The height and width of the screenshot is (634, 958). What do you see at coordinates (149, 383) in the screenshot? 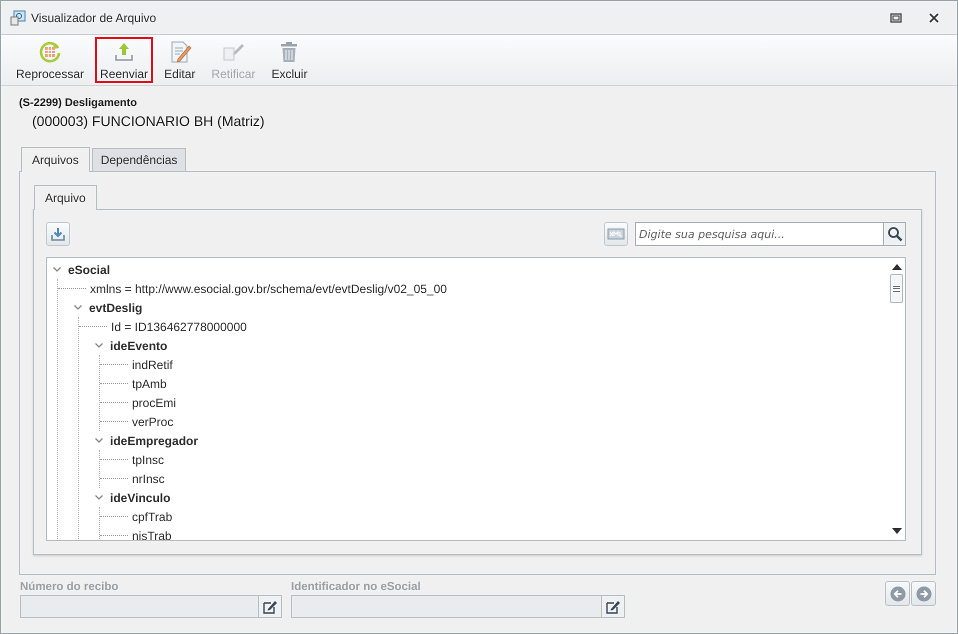
I see `tree-item: tpAmb` at bounding box center [149, 383].